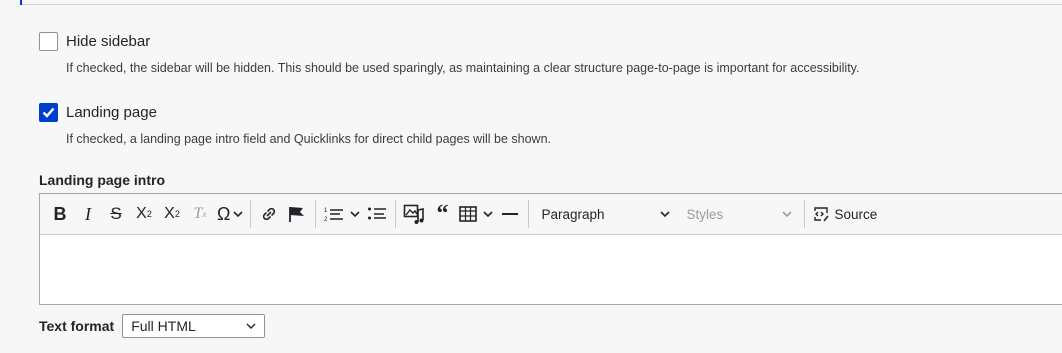  Describe the element at coordinates (297, 214) in the screenshot. I see `anchor-flag-icon` at that location.